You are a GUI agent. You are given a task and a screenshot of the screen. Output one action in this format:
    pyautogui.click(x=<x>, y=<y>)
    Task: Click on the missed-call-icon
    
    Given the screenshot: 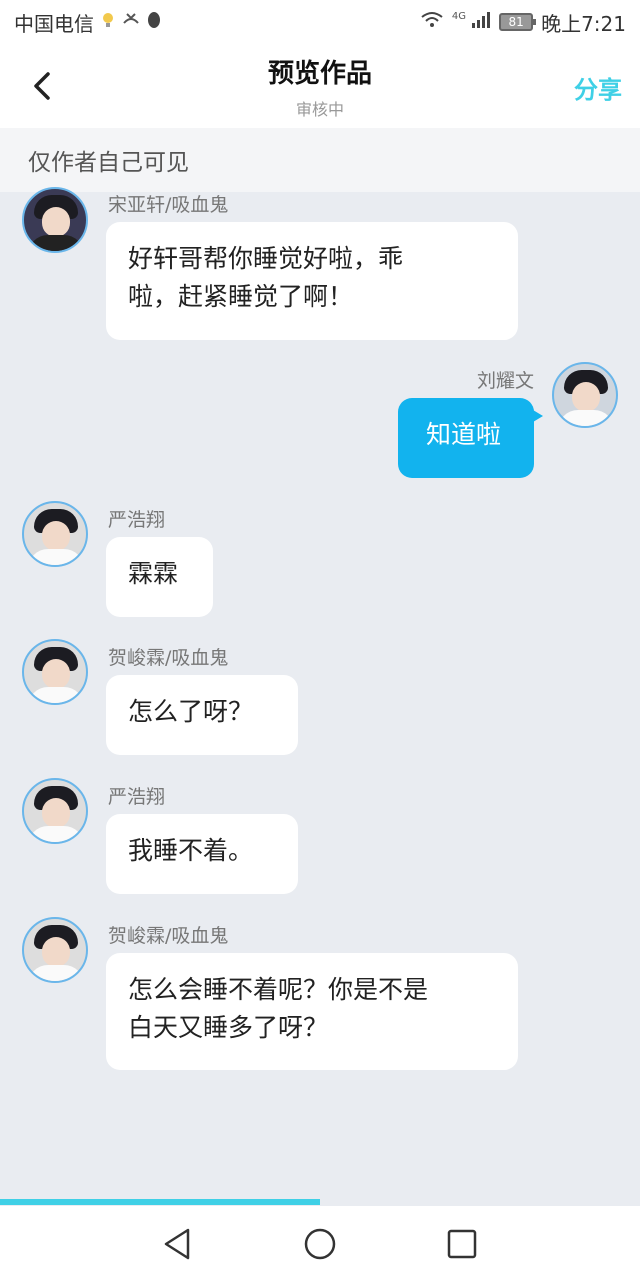 What is the action you would take?
    pyautogui.click(x=131, y=22)
    